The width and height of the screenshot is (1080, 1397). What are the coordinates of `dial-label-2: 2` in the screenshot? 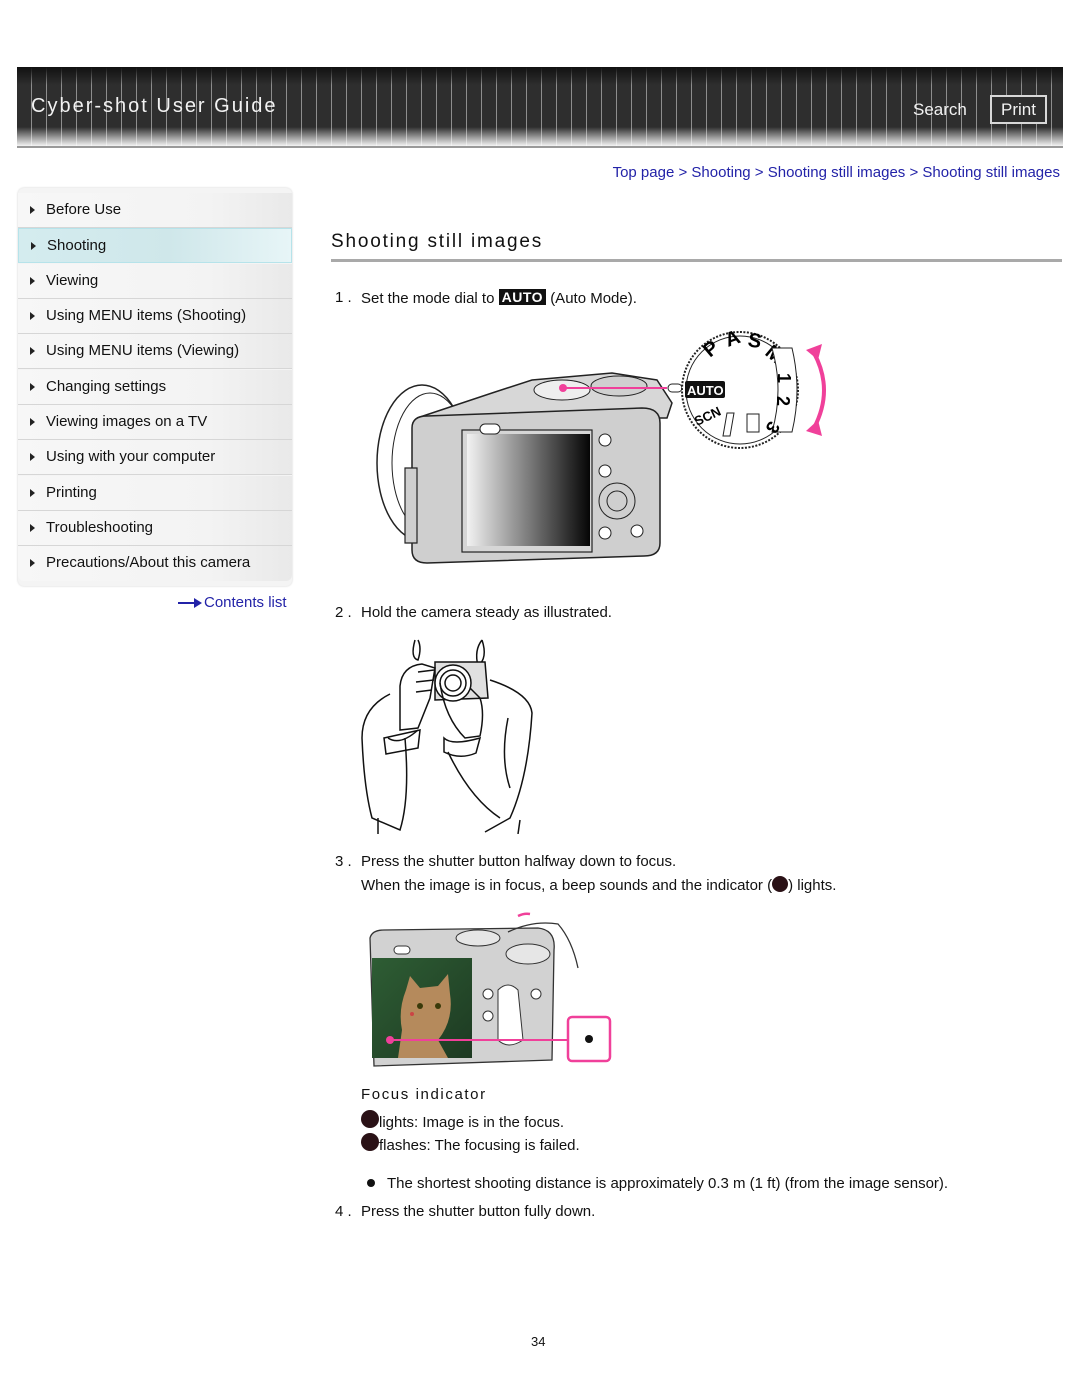 It's located at (783, 401).